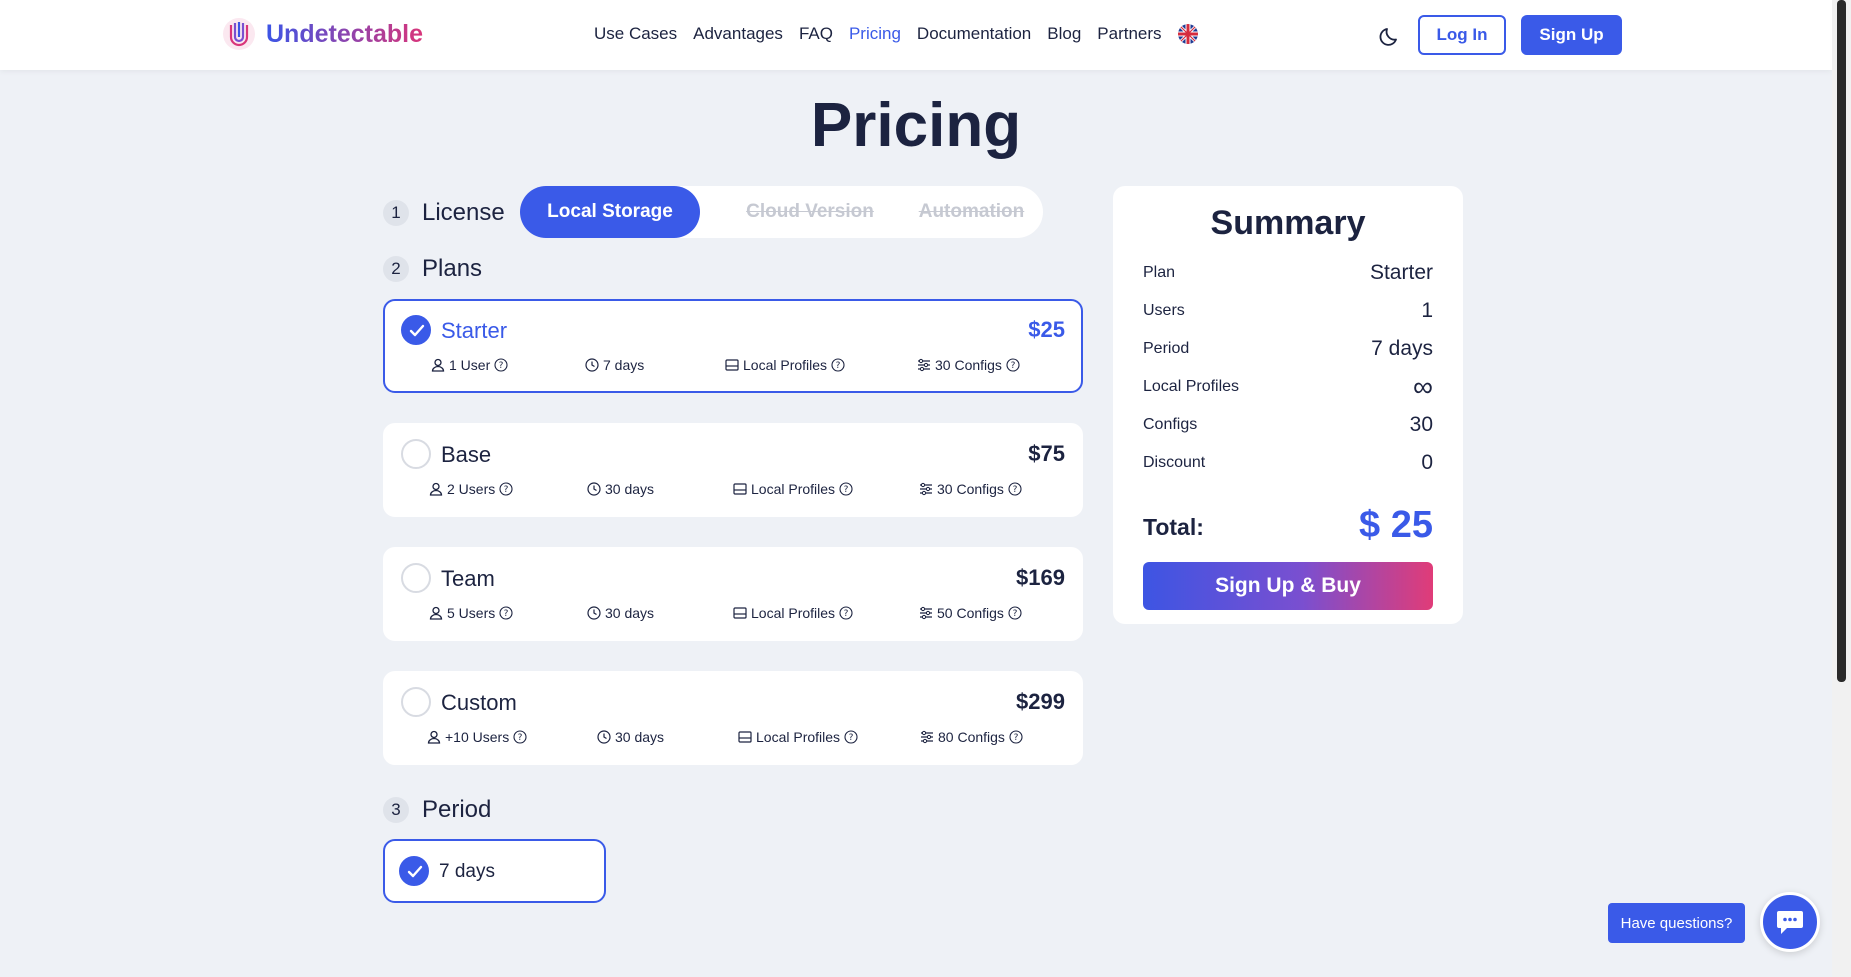  What do you see at coordinates (396, 810) in the screenshot?
I see `step-number-period: 3` at bounding box center [396, 810].